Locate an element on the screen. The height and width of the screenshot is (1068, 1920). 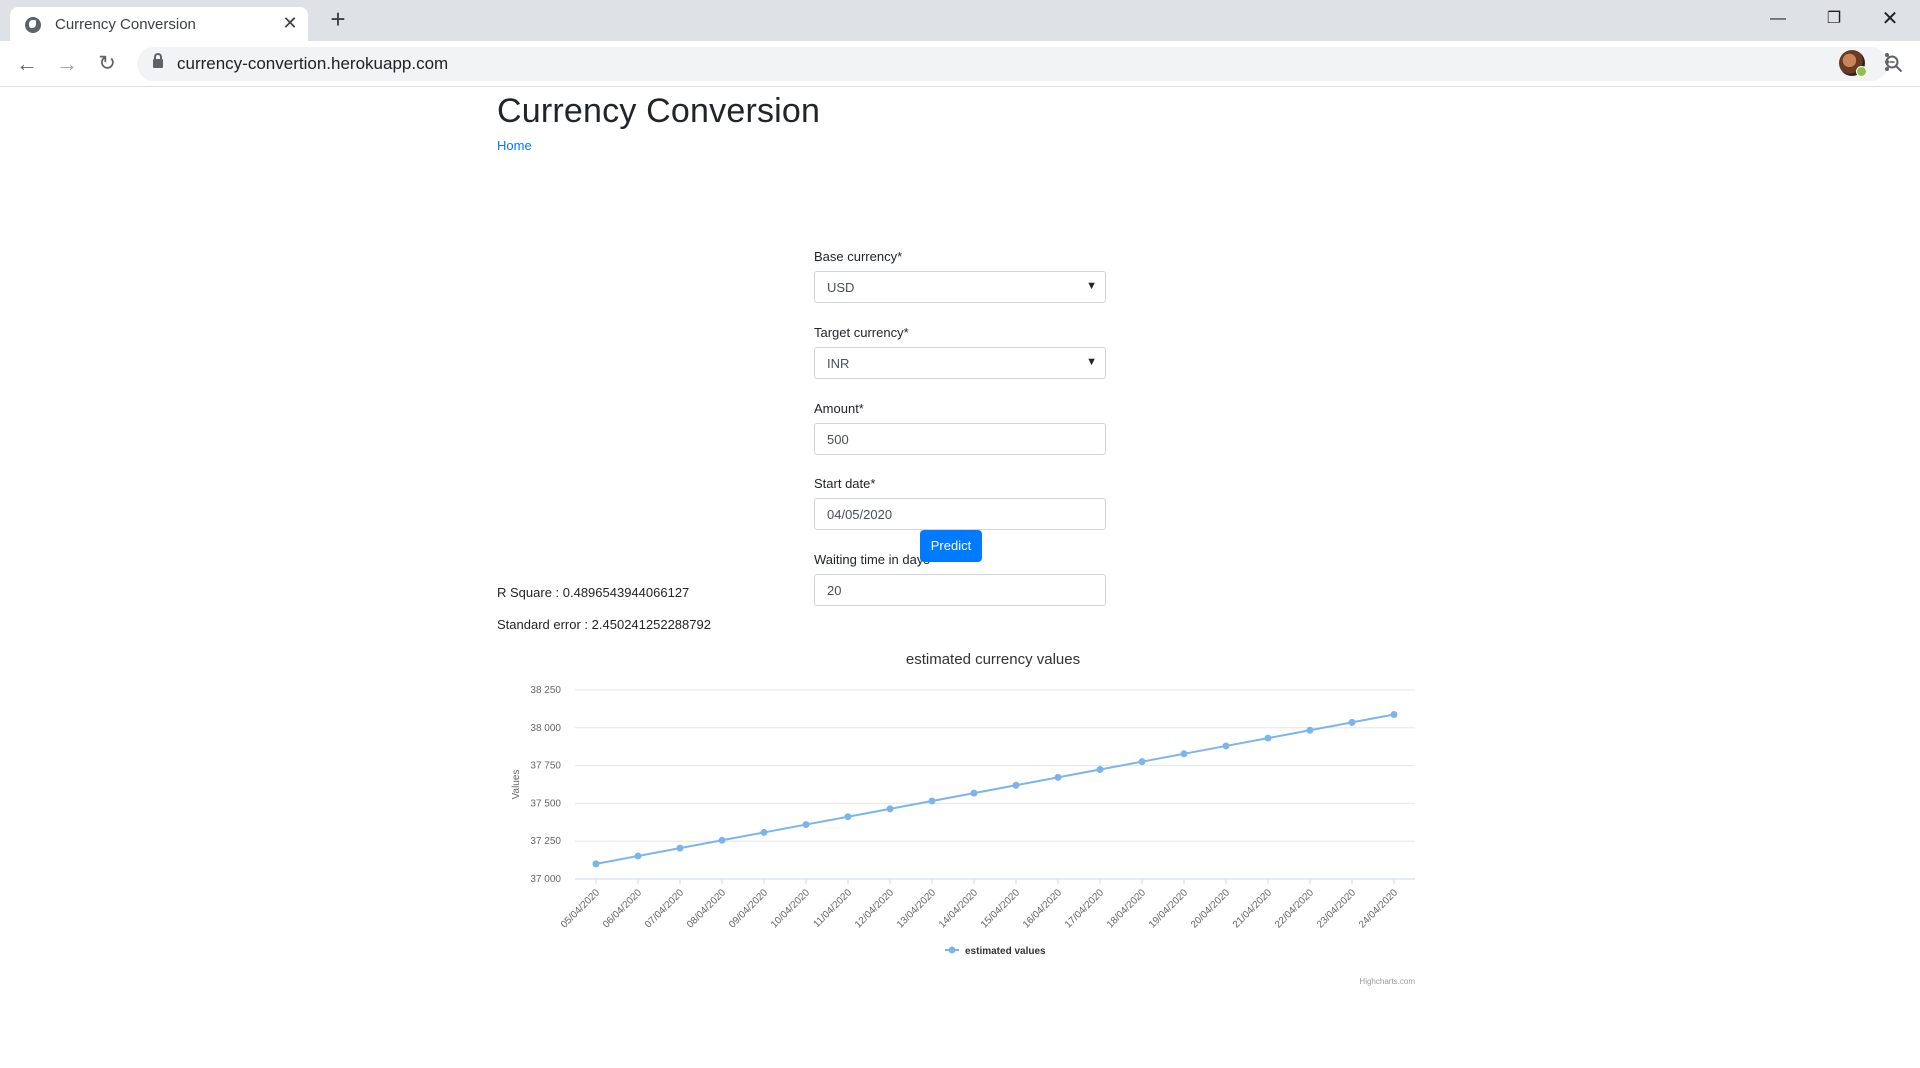
address-bar: currency-convertion.herokuapp.com ☆ is located at coordinates (1020, 64).